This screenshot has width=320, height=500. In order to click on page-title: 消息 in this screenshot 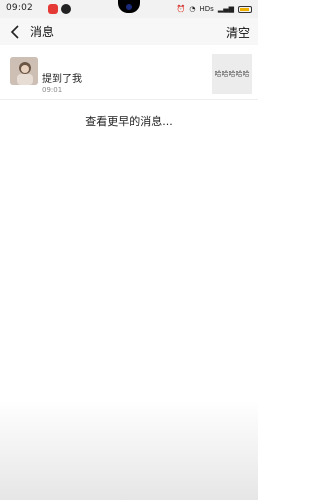, I will do `click(42, 32)`.